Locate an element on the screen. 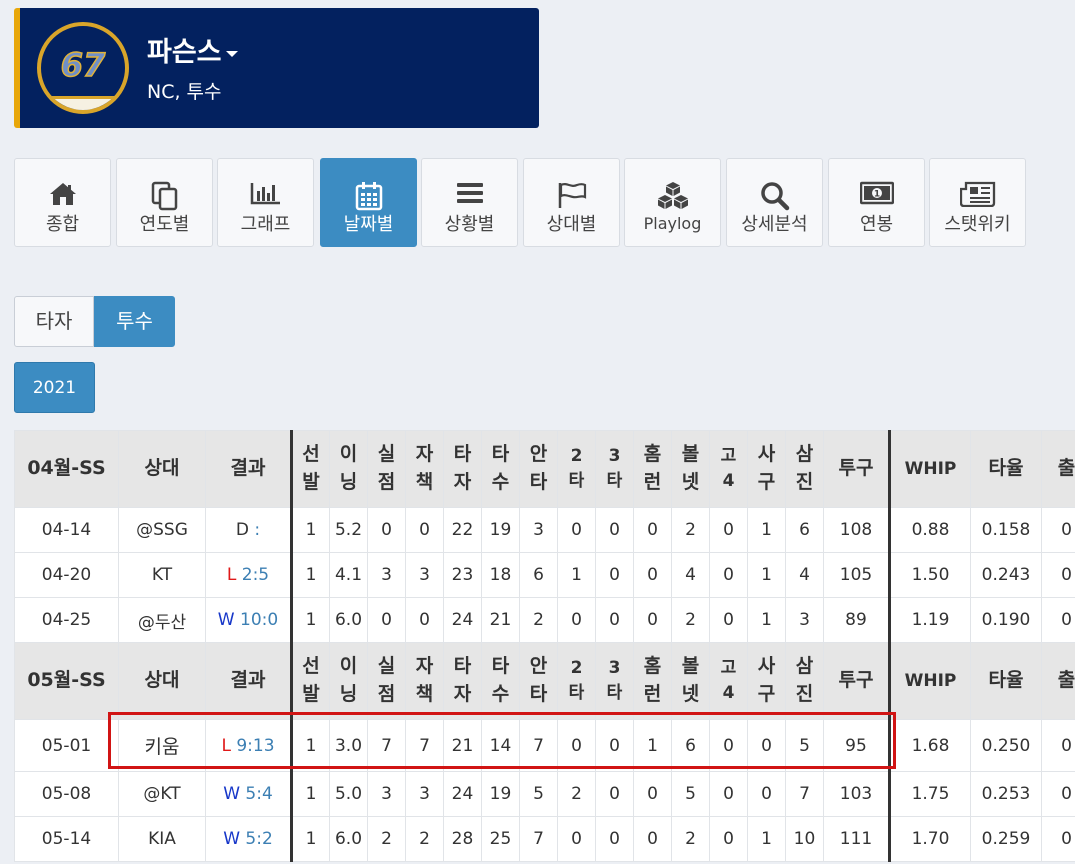  column-header: 상대 is located at coordinates (162, 469).